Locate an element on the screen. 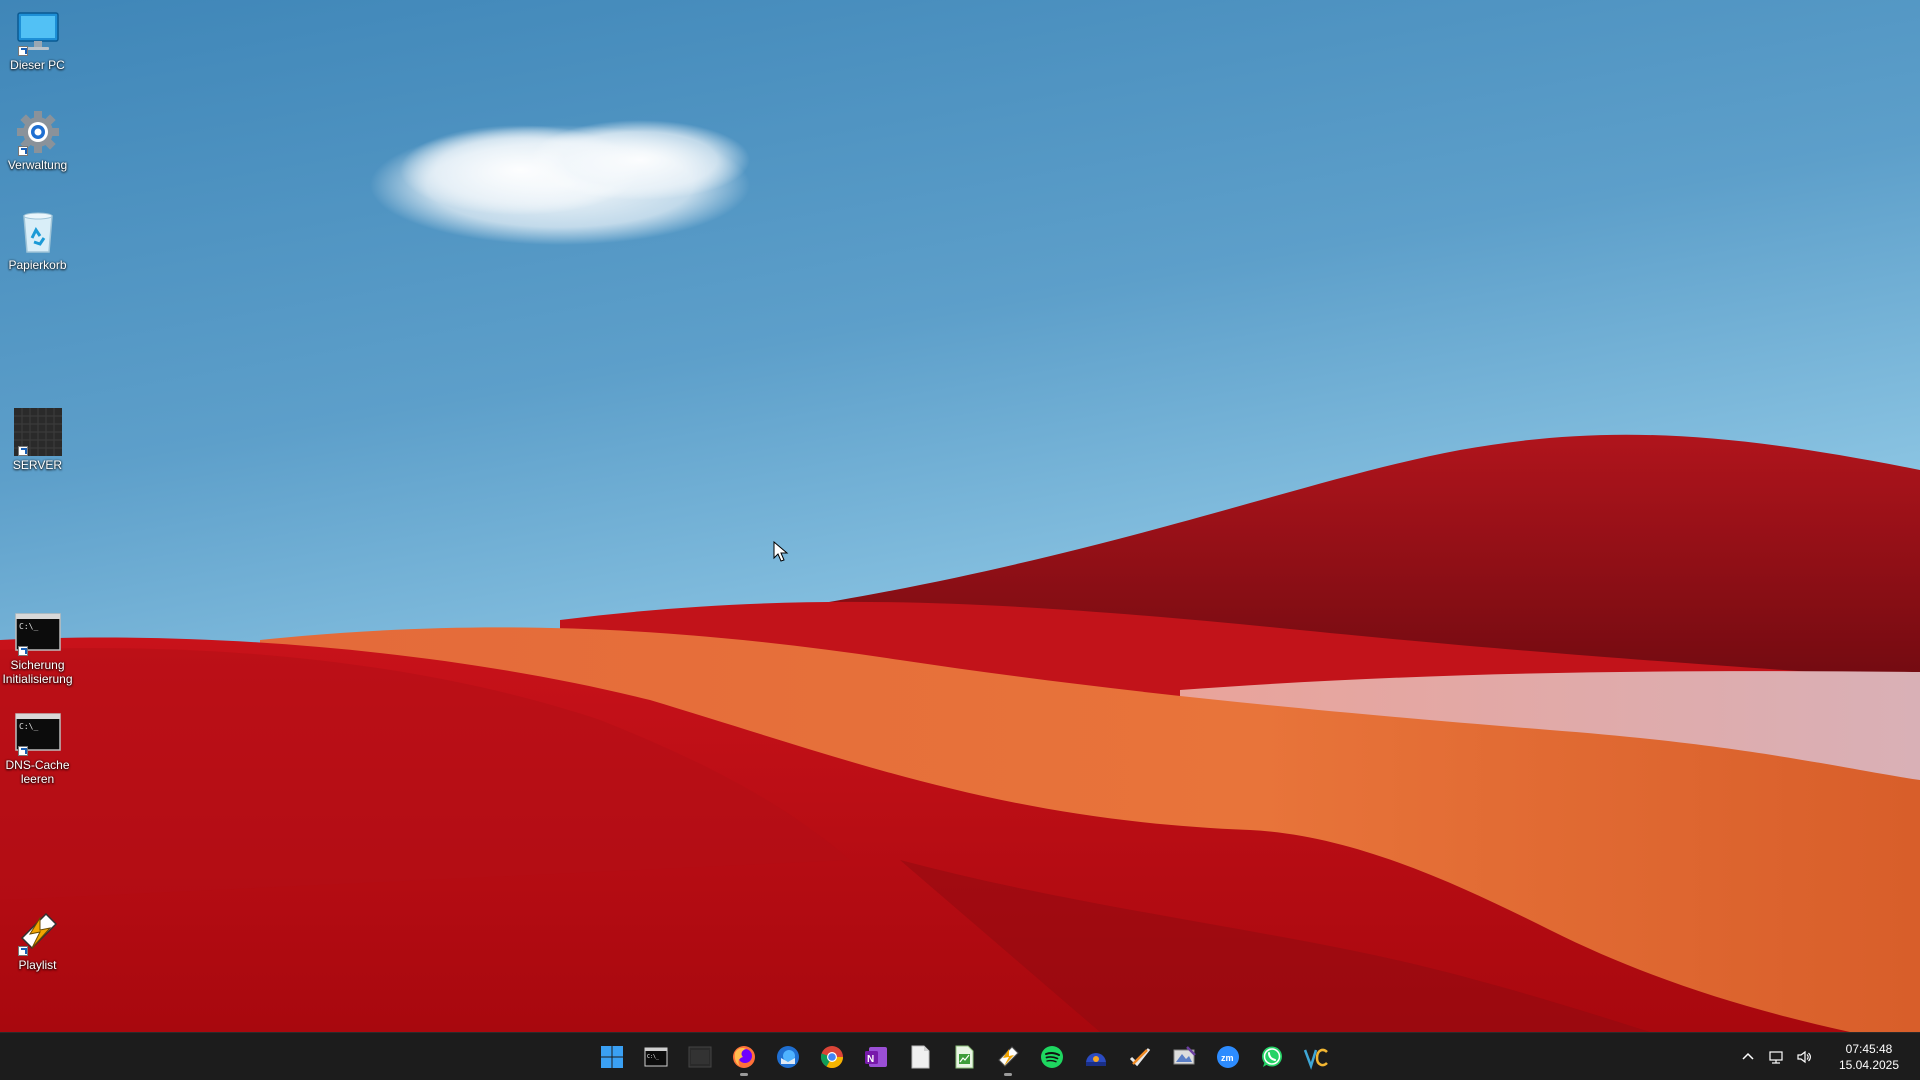  dark-window-icon is located at coordinates (700, 1057).